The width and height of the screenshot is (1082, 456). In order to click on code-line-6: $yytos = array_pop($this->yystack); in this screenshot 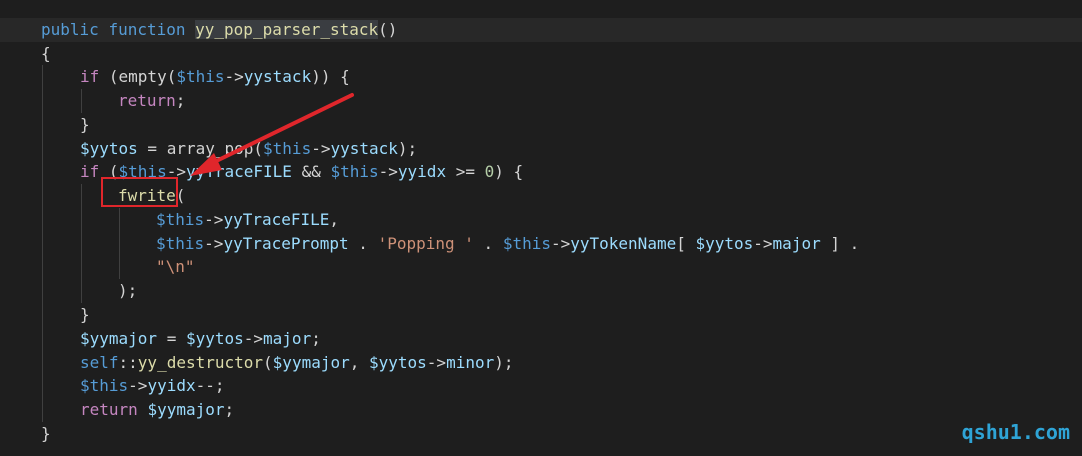, I will do `click(541, 149)`.